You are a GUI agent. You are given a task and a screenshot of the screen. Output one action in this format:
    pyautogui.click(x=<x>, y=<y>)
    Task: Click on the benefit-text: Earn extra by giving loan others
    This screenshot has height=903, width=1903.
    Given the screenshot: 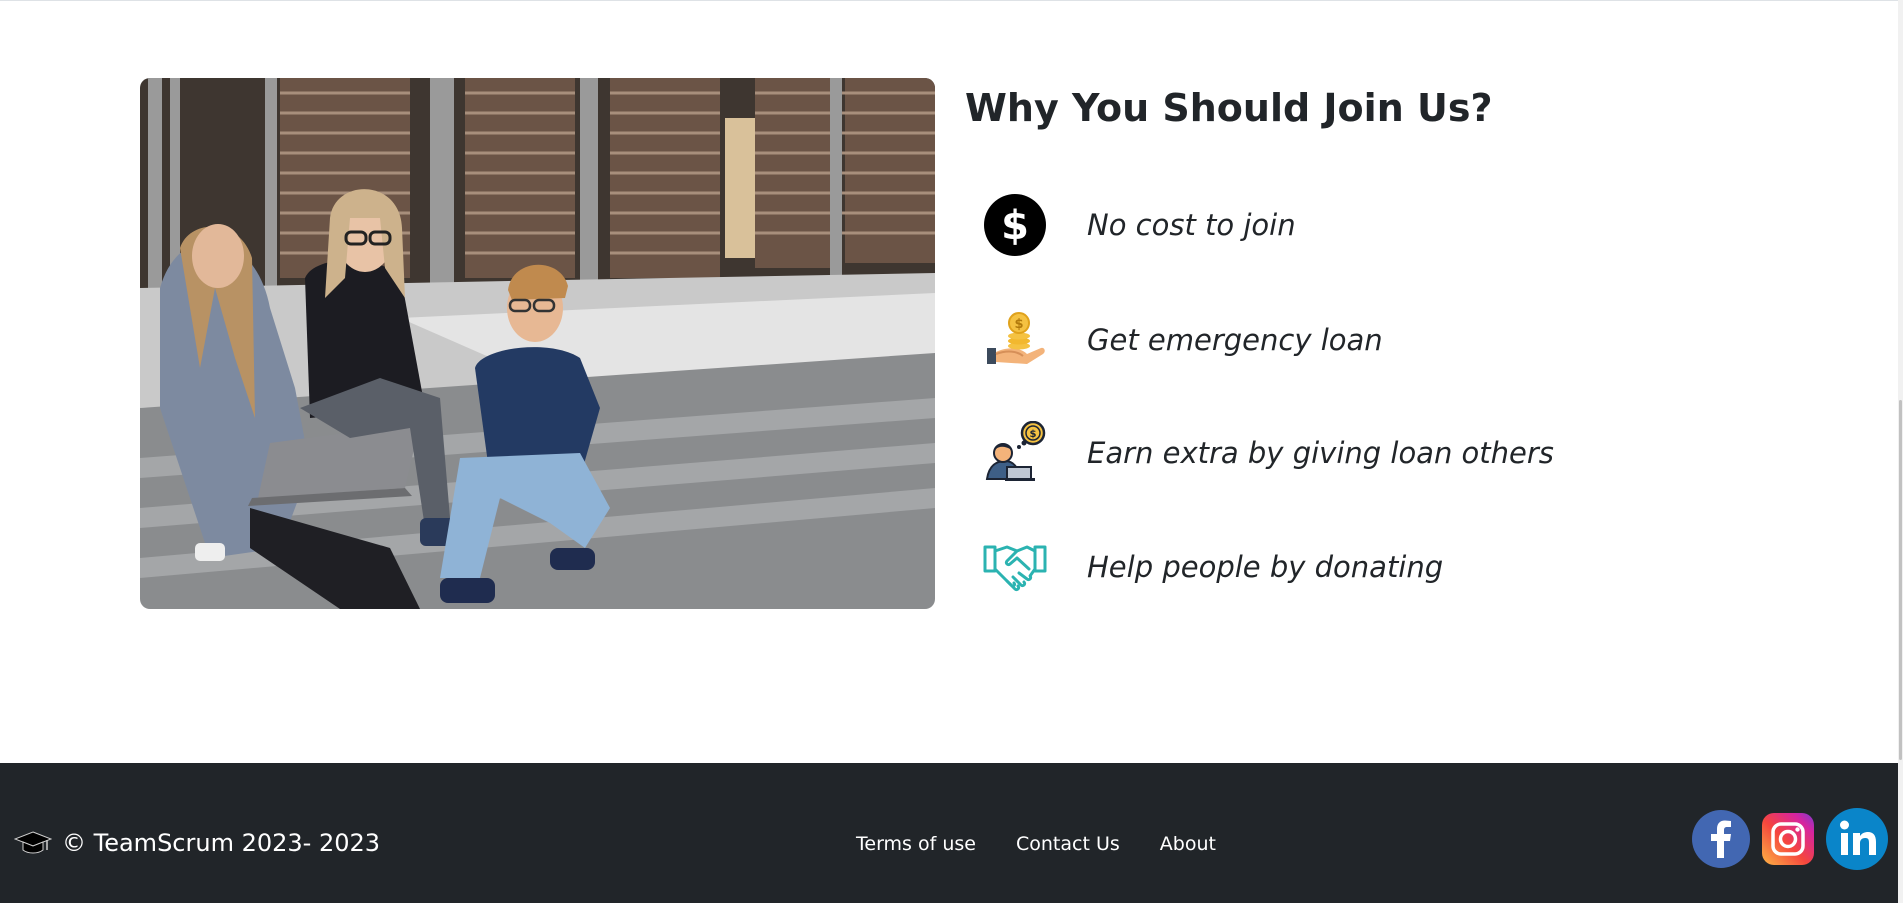 What is the action you would take?
    pyautogui.click(x=1320, y=453)
    